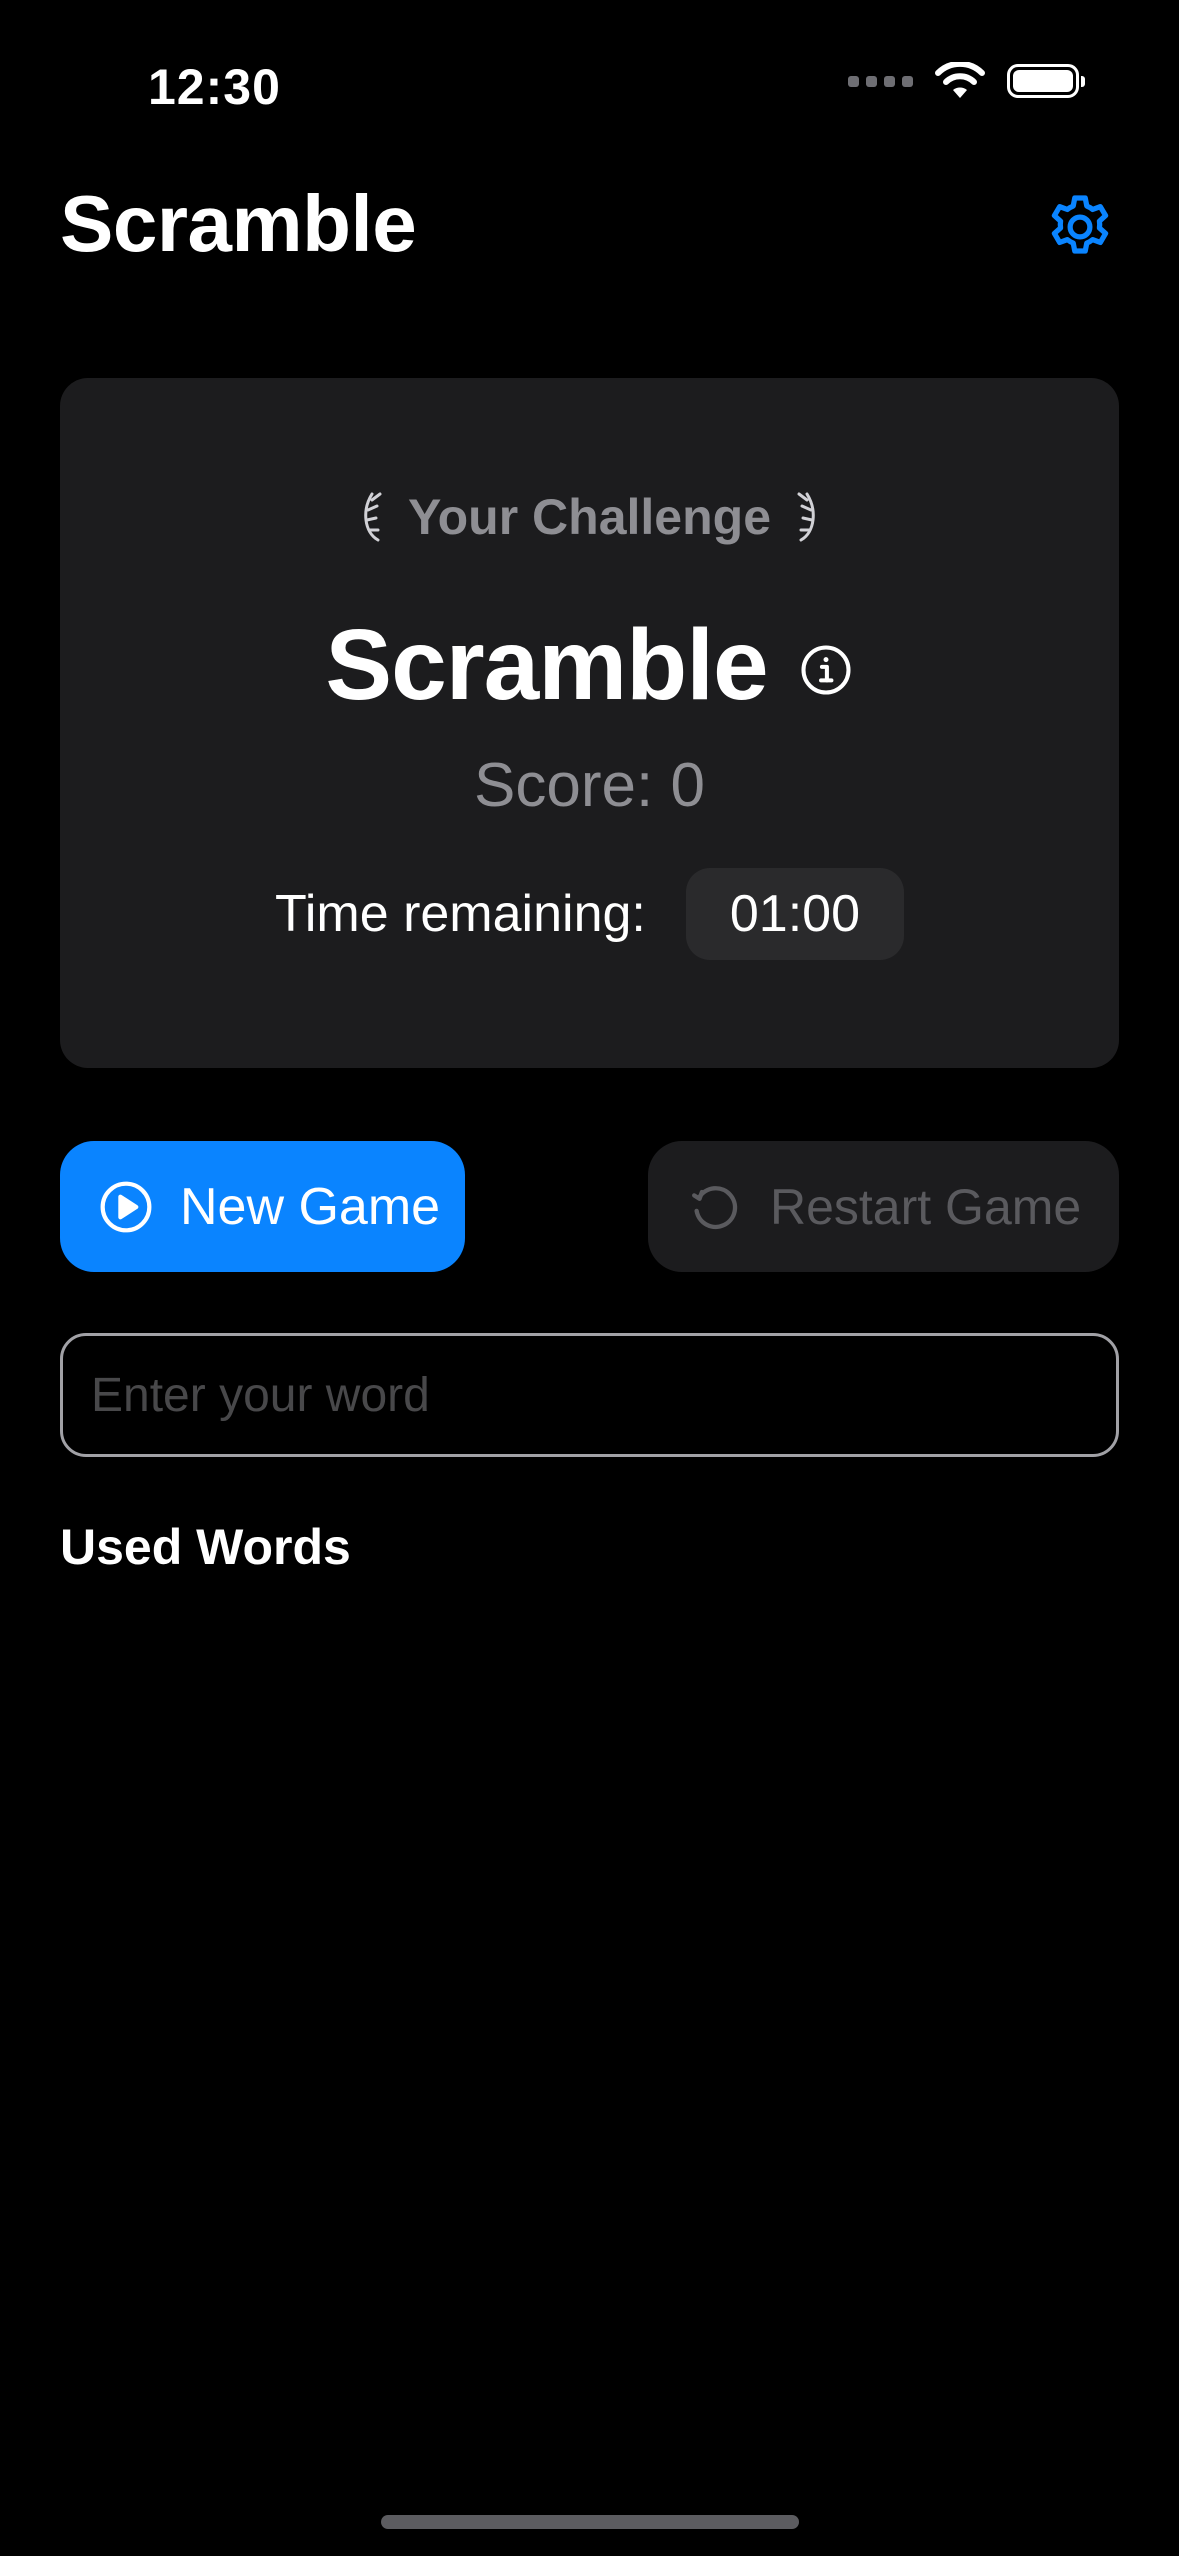  I want to click on restart-game-label: Restart Game, so click(926, 1206).